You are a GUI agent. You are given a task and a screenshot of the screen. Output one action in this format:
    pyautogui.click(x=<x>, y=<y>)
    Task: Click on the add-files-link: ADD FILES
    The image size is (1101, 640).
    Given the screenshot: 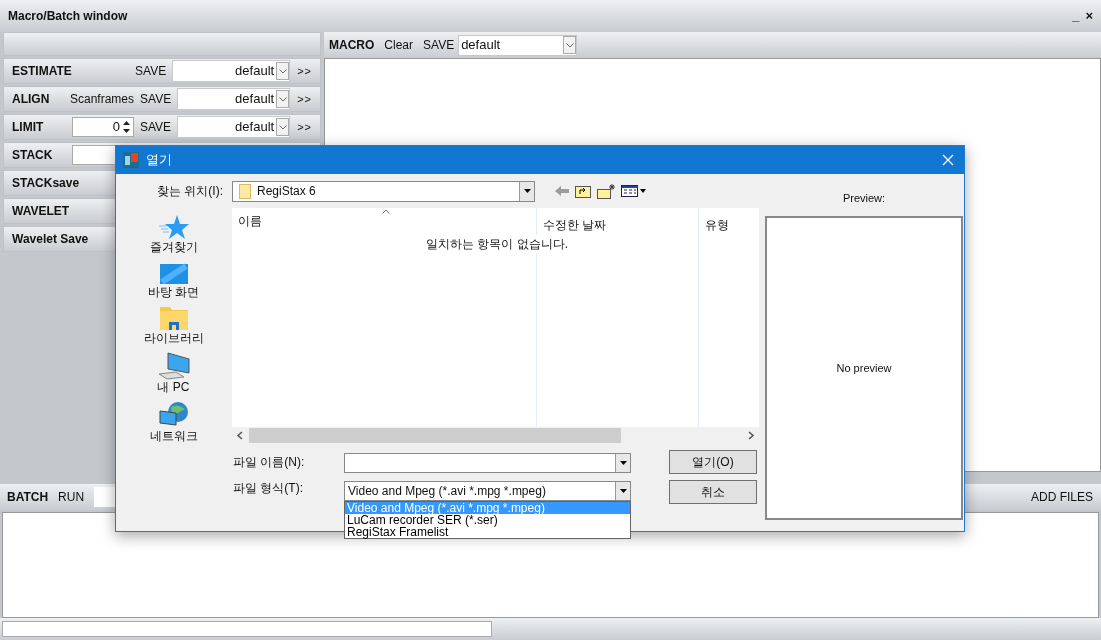 What is the action you would take?
    pyautogui.click(x=1062, y=497)
    